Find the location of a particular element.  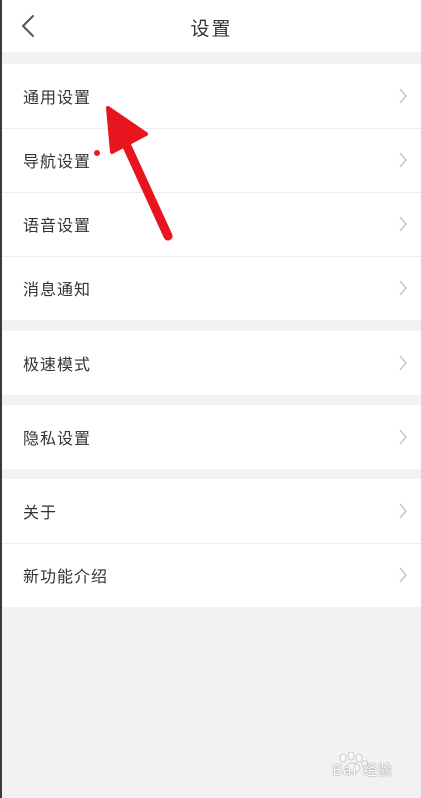

settings-item-label: 极速模式 is located at coordinates (57, 364).